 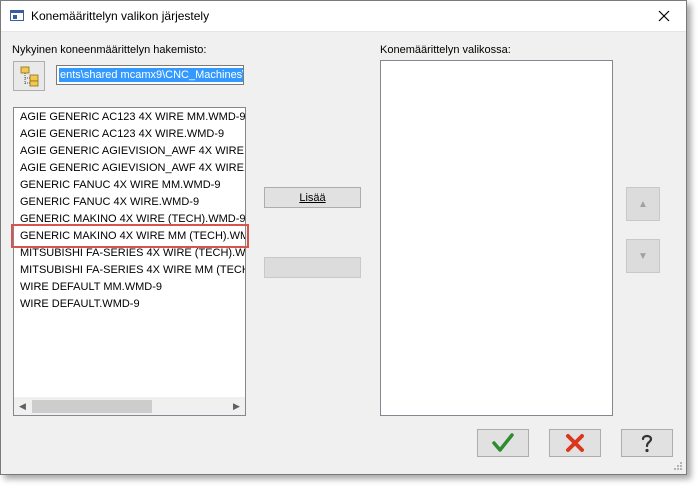 I want to click on close-button, so click(x=664, y=16).